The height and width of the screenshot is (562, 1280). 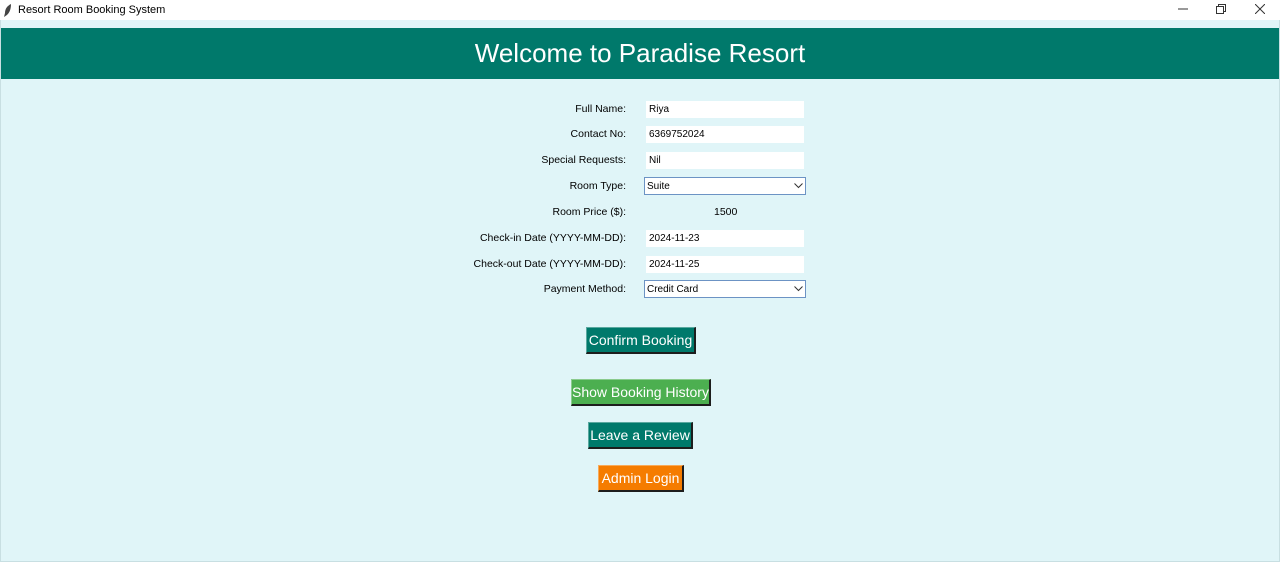 What do you see at coordinates (640, 435) in the screenshot?
I see `leave-review-button: Leave a Review` at bounding box center [640, 435].